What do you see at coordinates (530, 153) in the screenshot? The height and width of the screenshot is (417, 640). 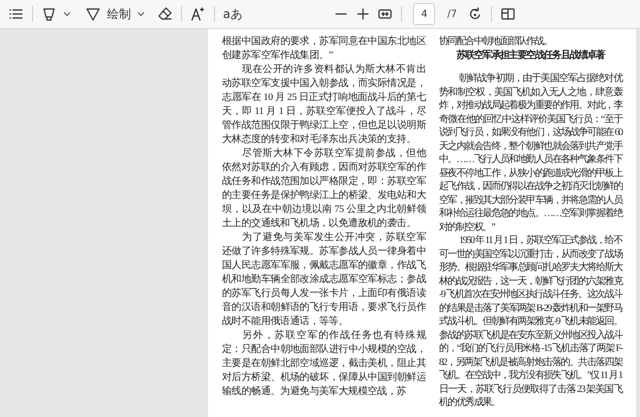 I see `body-paragraph: 朝鲜战争初期，由于美国空军占据绝对优势和制空权，美国飞机如入无人之地，肆意轰炸，对推动战局起着极为重要的作用。对此，李奇微在他的回忆中这样评价美国飞行员：“至于说到飞行员，如果没有他们，这场战争可能在 60 天之内就会告终，整个朝鲜也就会落到共产党手中。……飞行人员和地勤人员在各种气象条件下昼夜不停地工作，从狭小的跑道或光滑的甲板上起飞作战，因而仍得以在战争之初消灭北朝鲜的空军，摧毁其大部分装甲车辆，并将急需的人员和补给运往最危急的地点。……空军则掌握着绝对的制空权。”` at bounding box center [530, 153].